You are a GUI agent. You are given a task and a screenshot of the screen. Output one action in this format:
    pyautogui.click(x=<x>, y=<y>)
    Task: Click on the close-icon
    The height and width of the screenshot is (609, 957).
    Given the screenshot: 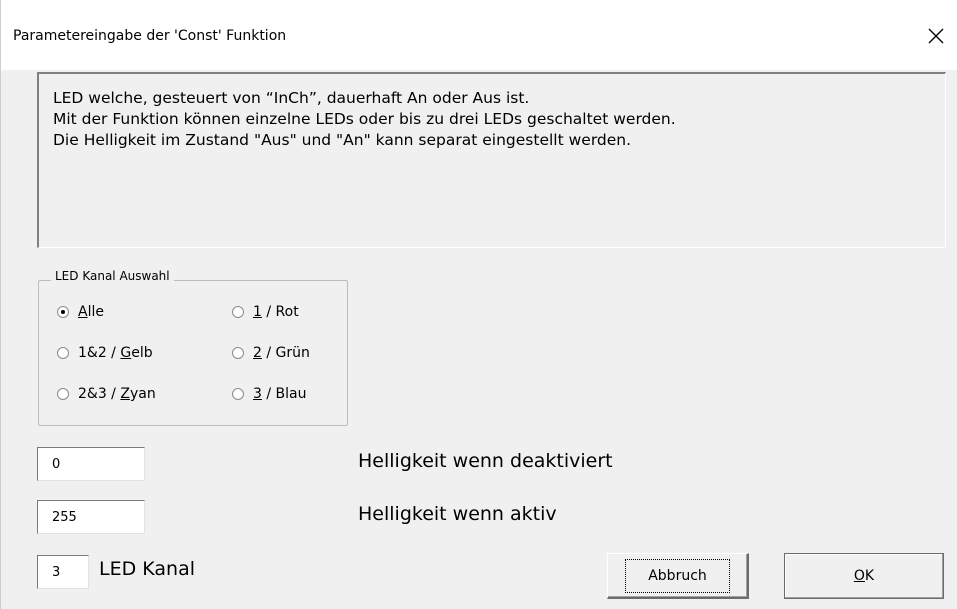 What is the action you would take?
    pyautogui.click(x=936, y=36)
    